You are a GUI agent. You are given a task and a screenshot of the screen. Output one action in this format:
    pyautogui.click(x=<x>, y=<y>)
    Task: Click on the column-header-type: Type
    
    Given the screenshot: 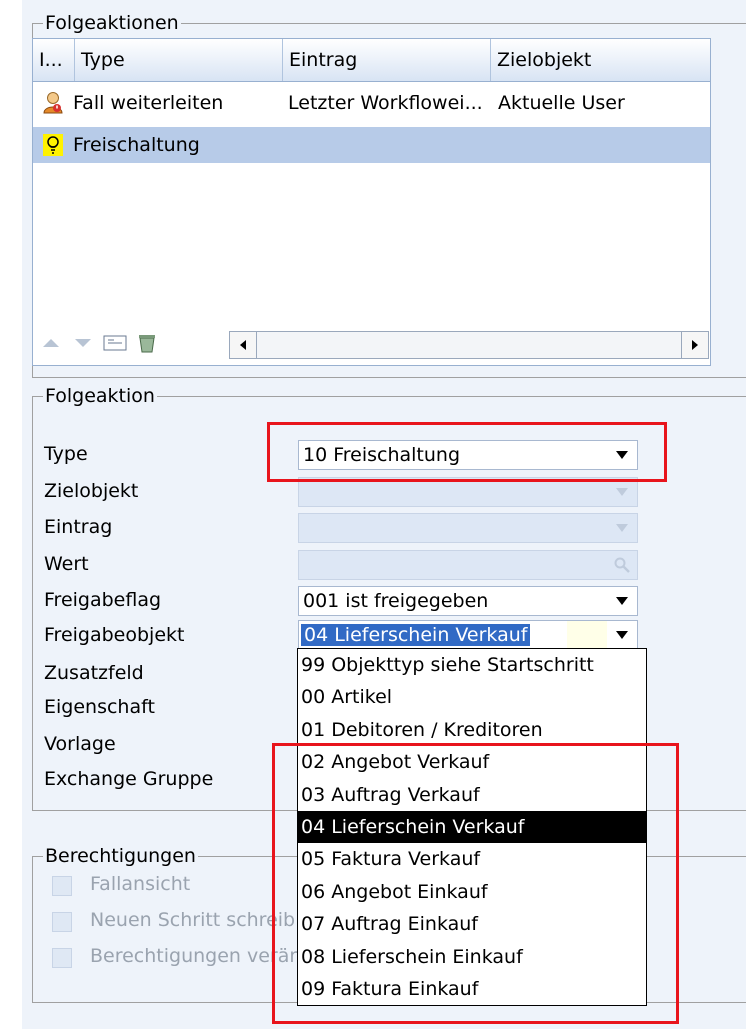 What is the action you would take?
    pyautogui.click(x=179, y=60)
    